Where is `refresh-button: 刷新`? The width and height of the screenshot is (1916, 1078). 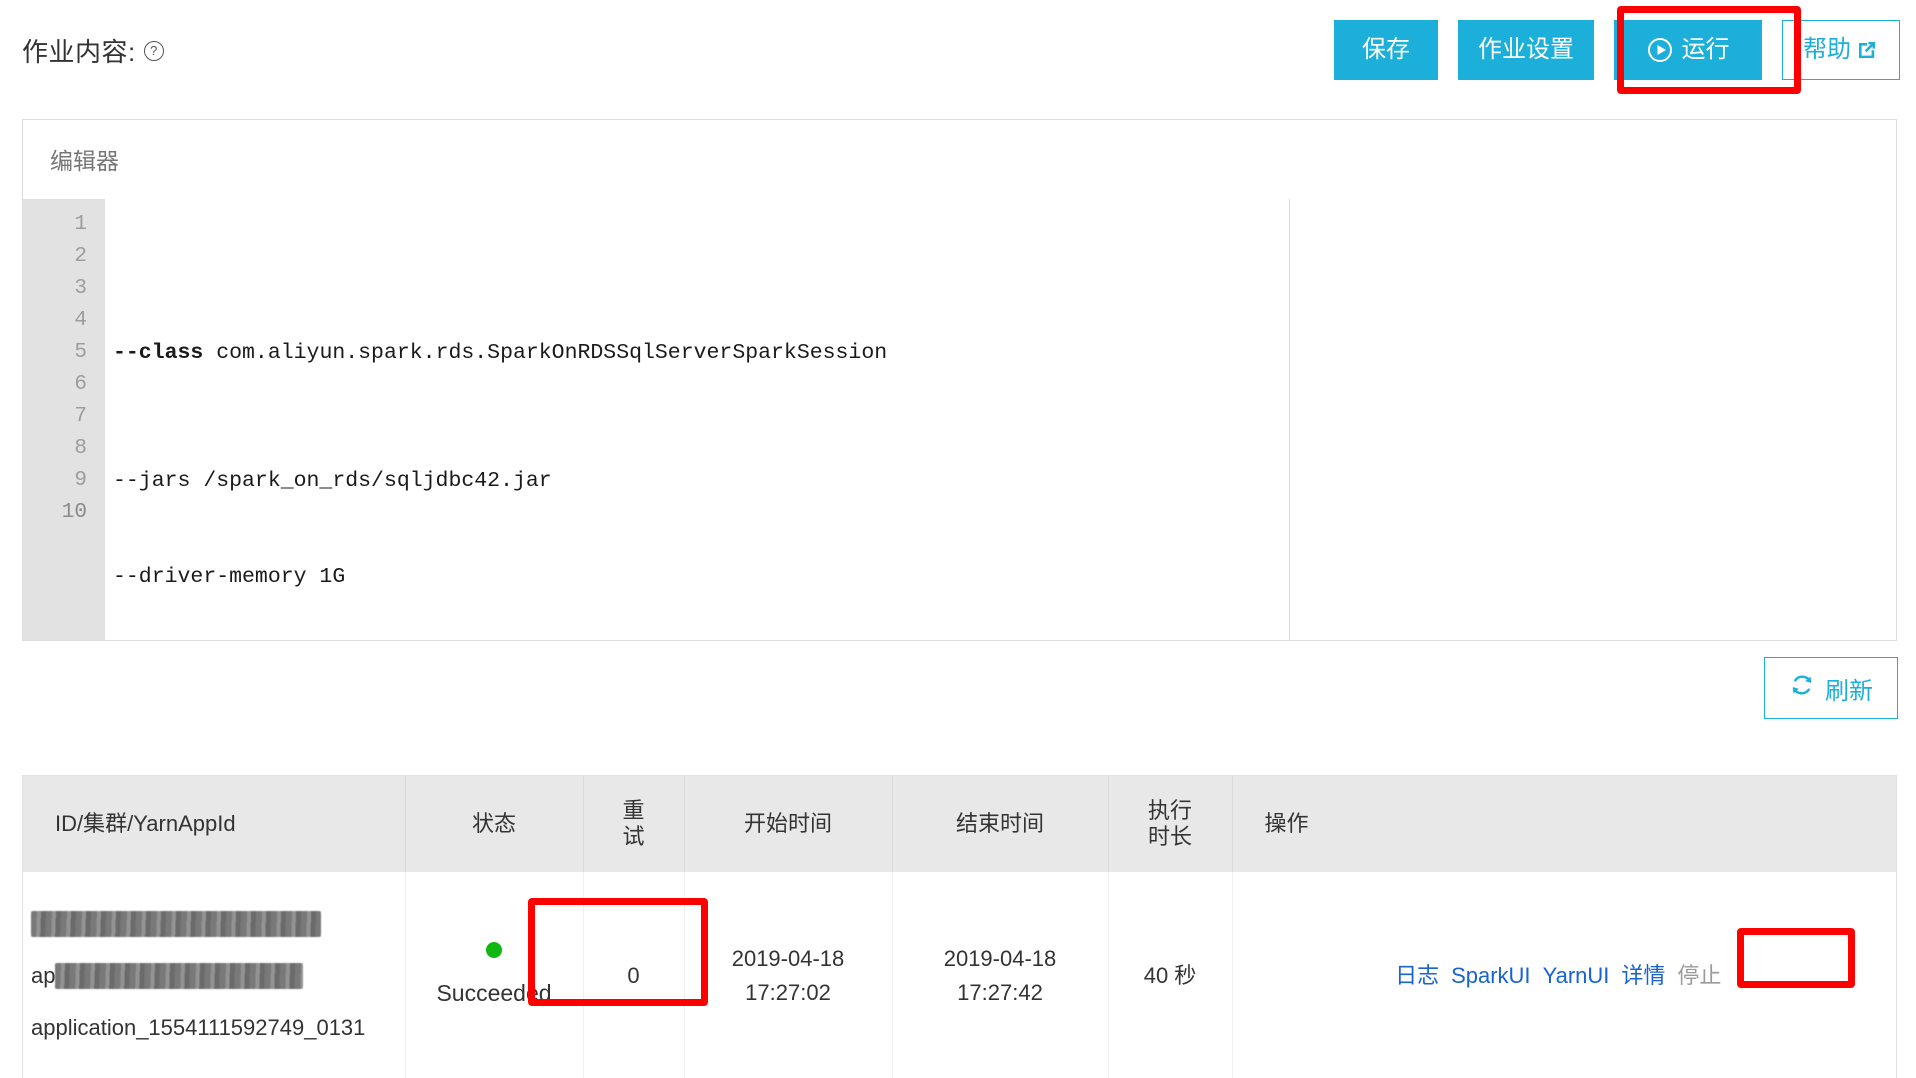
refresh-button: 刷新 is located at coordinates (1831, 688).